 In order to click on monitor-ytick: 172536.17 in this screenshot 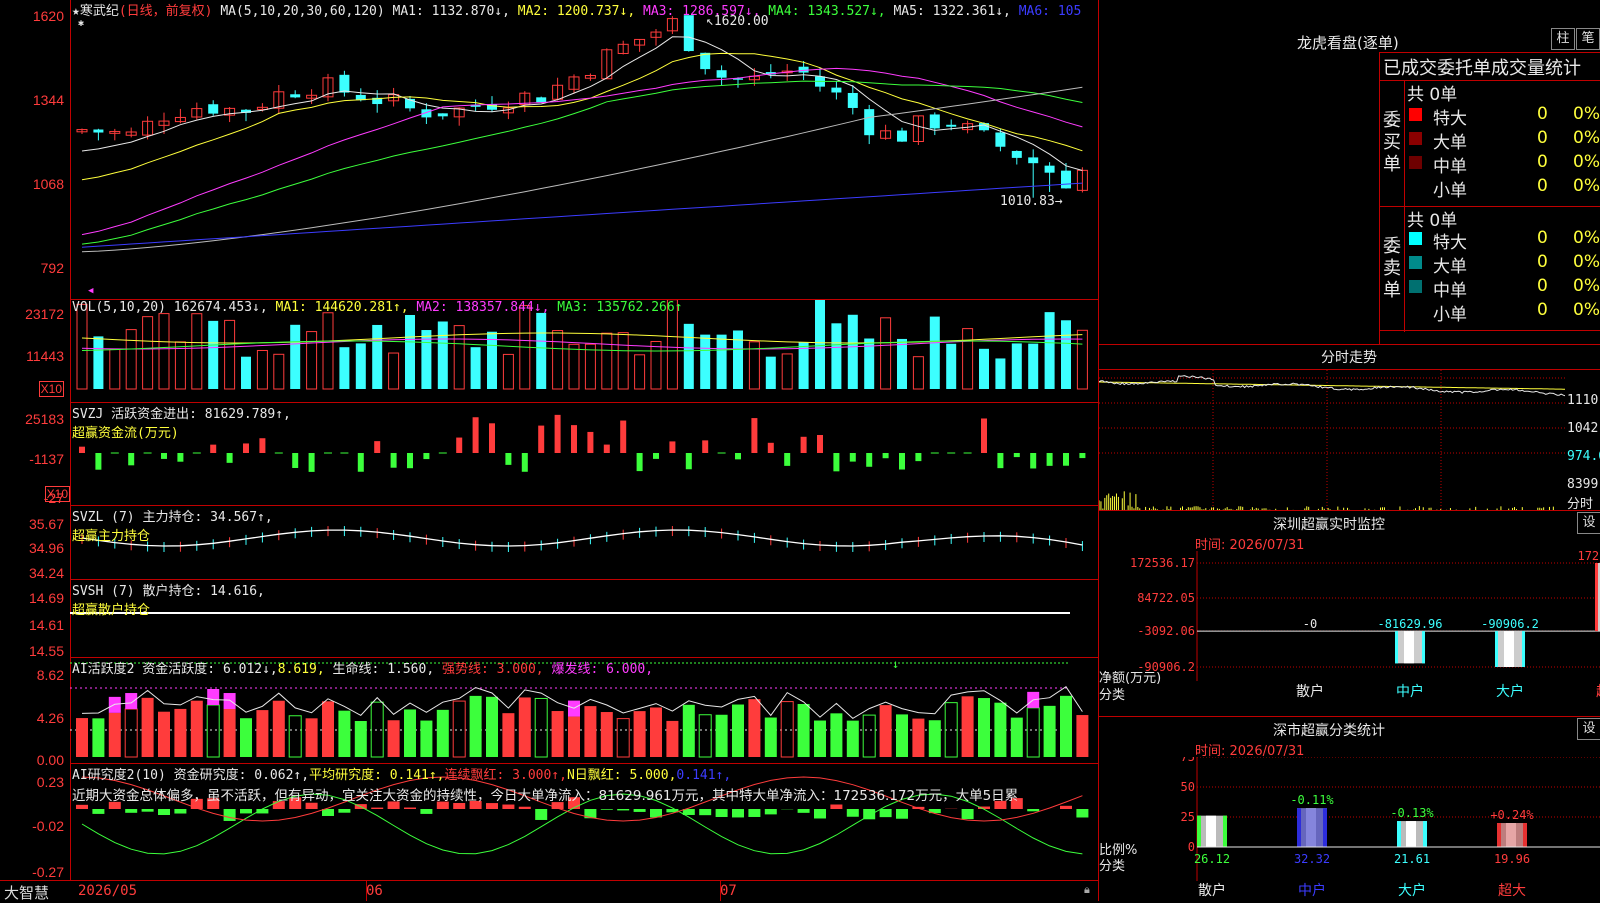, I will do `click(1162, 563)`.